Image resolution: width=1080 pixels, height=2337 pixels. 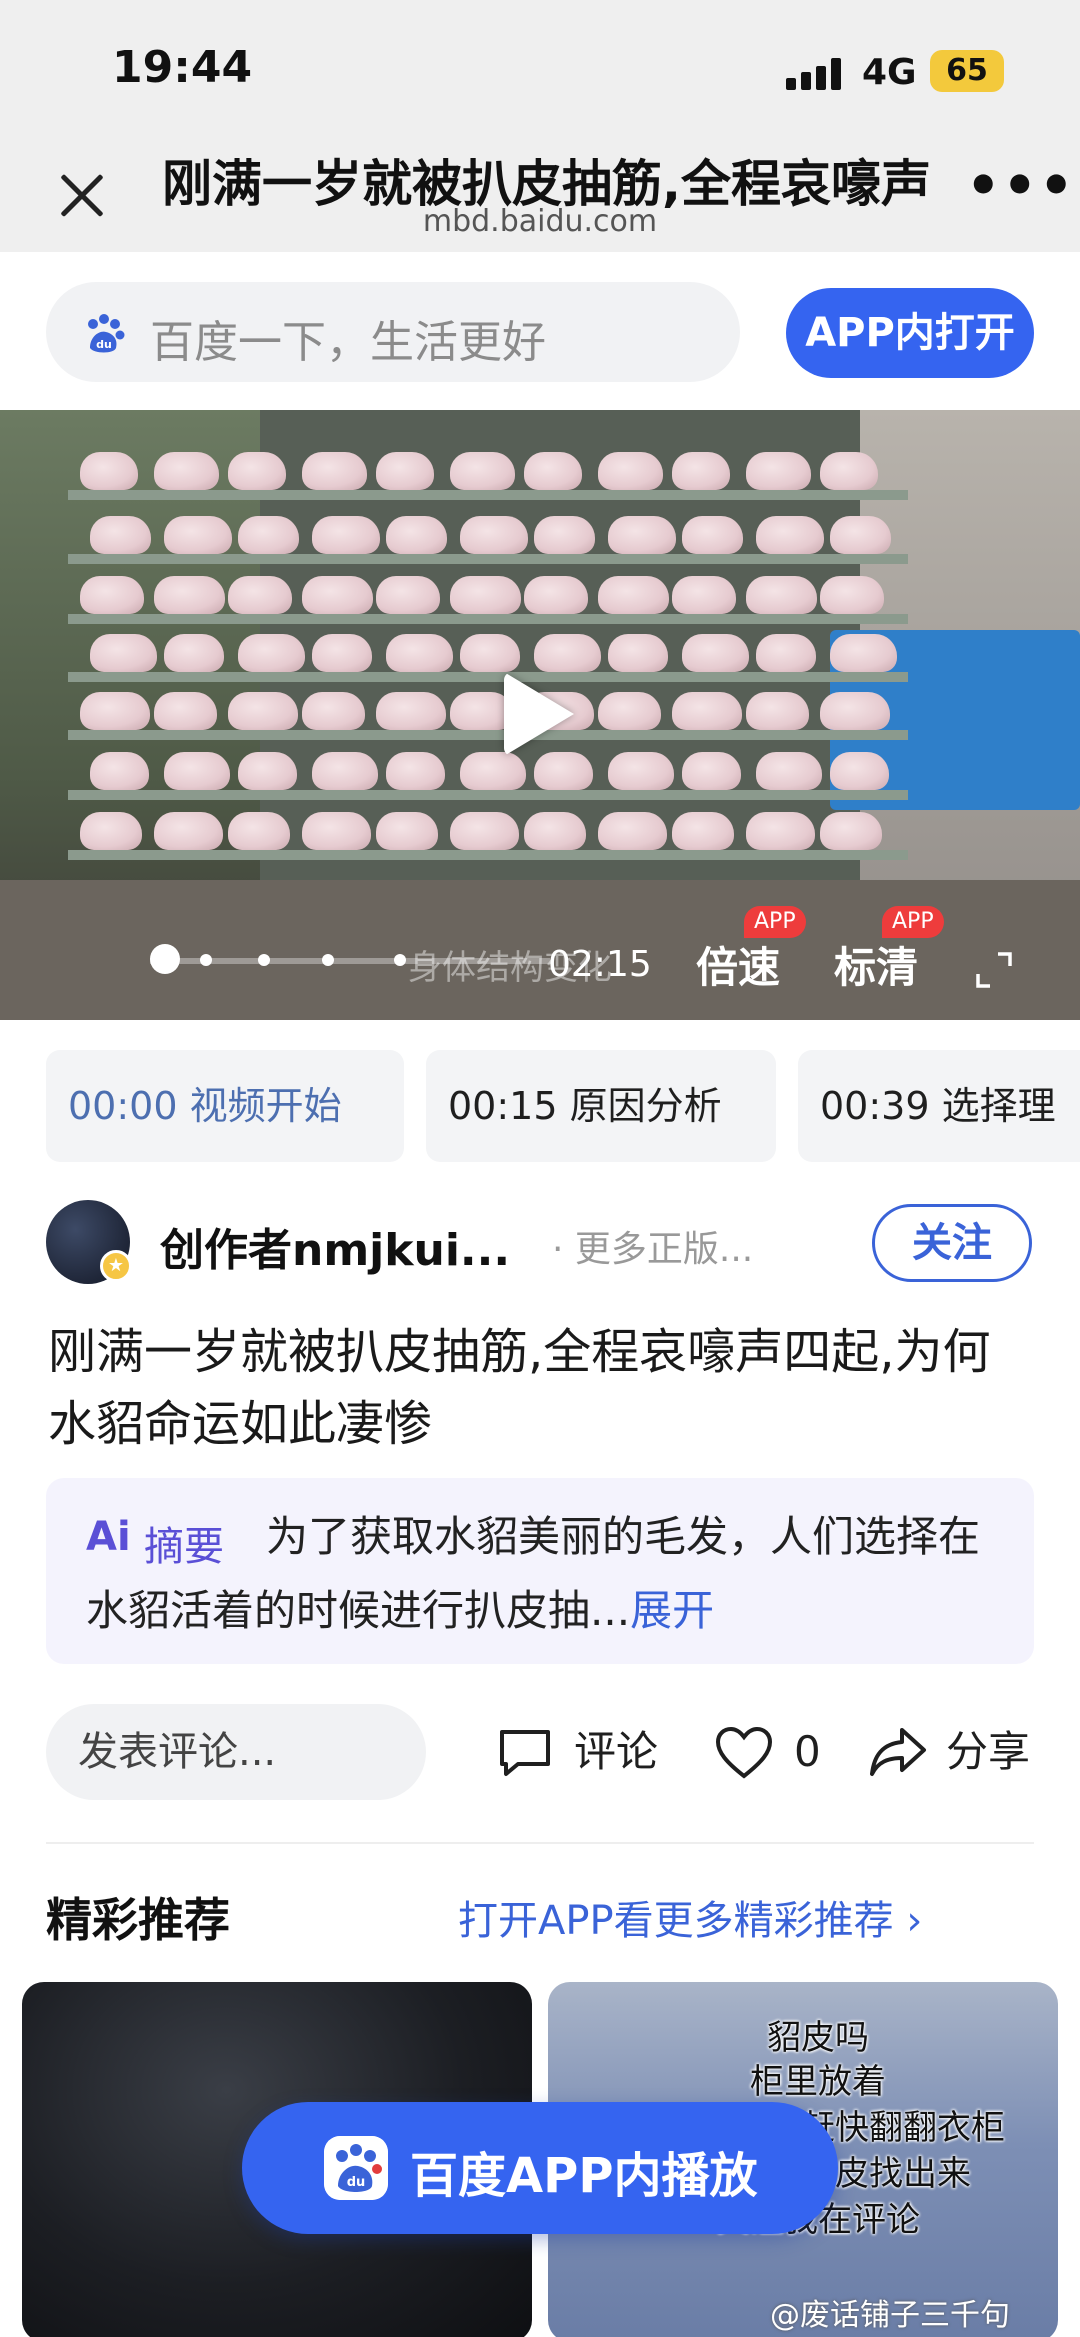 I want to click on quality-button: 标清, so click(x=876, y=964).